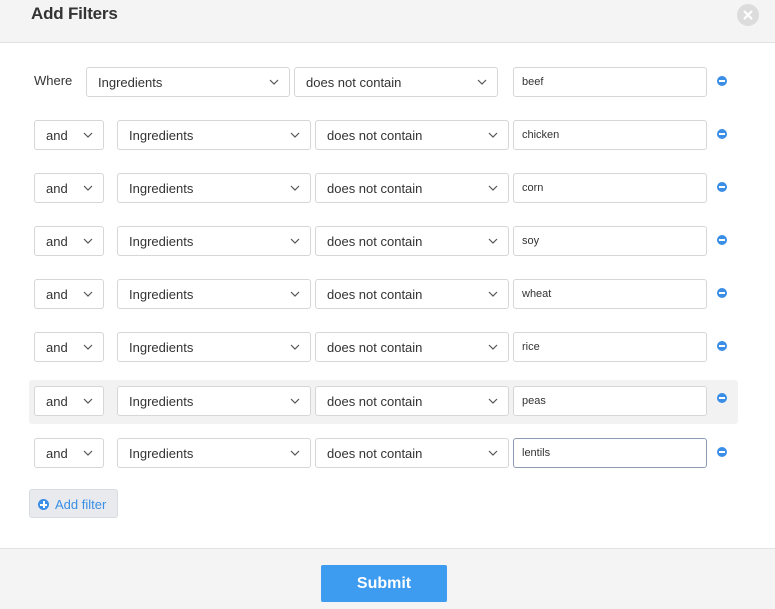 The height and width of the screenshot is (609, 775). What do you see at coordinates (81, 504) in the screenshot?
I see `add-filter-label: Add filter` at bounding box center [81, 504].